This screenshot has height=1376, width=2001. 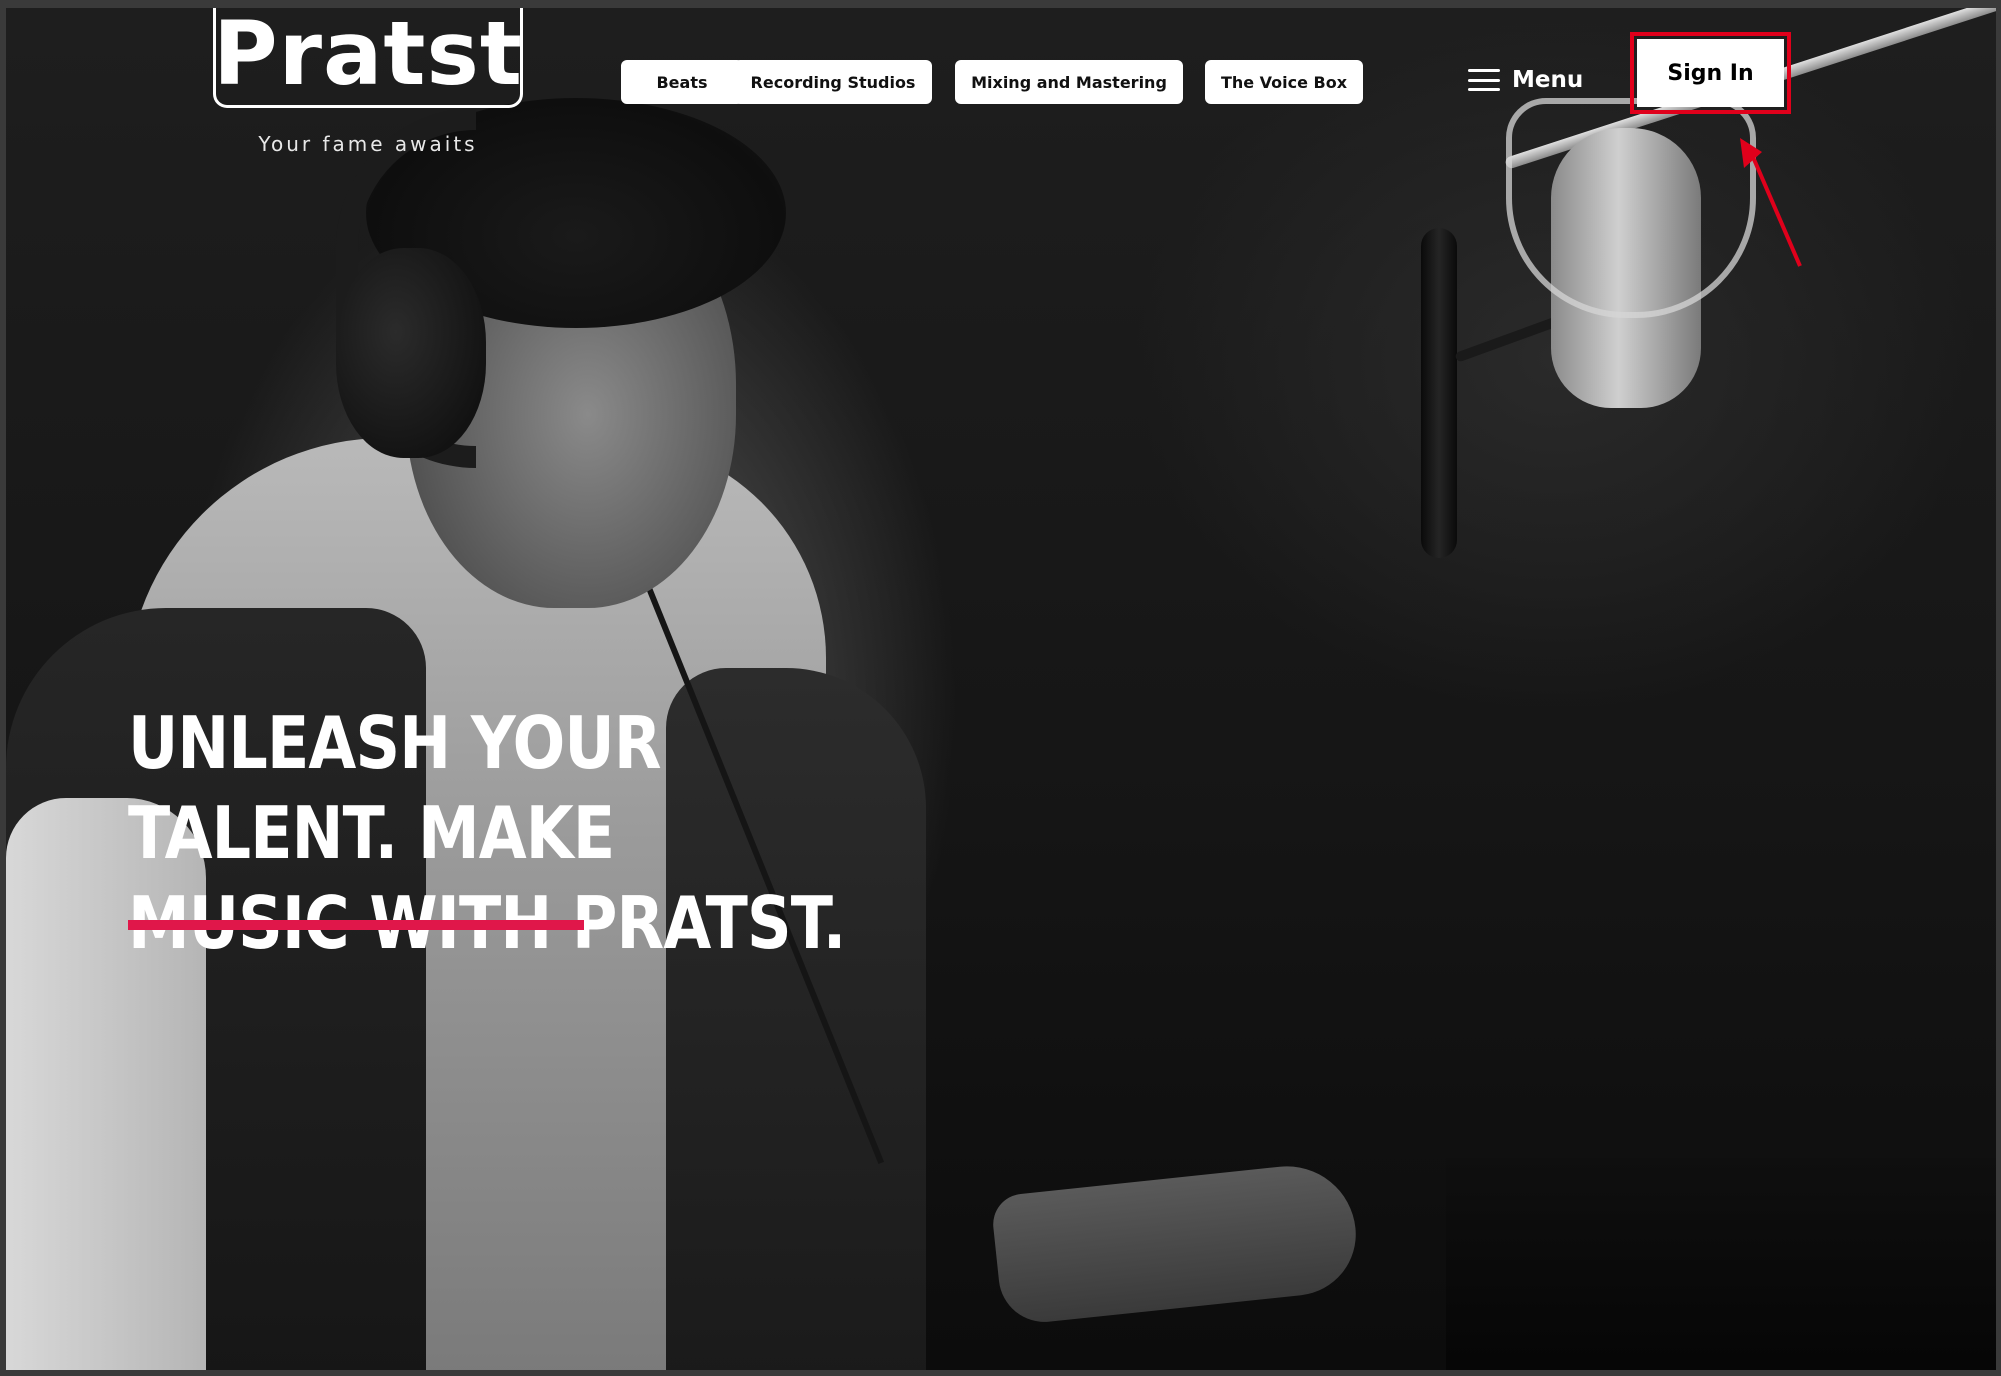 I want to click on nav-item-beats: Beats, so click(x=682, y=82).